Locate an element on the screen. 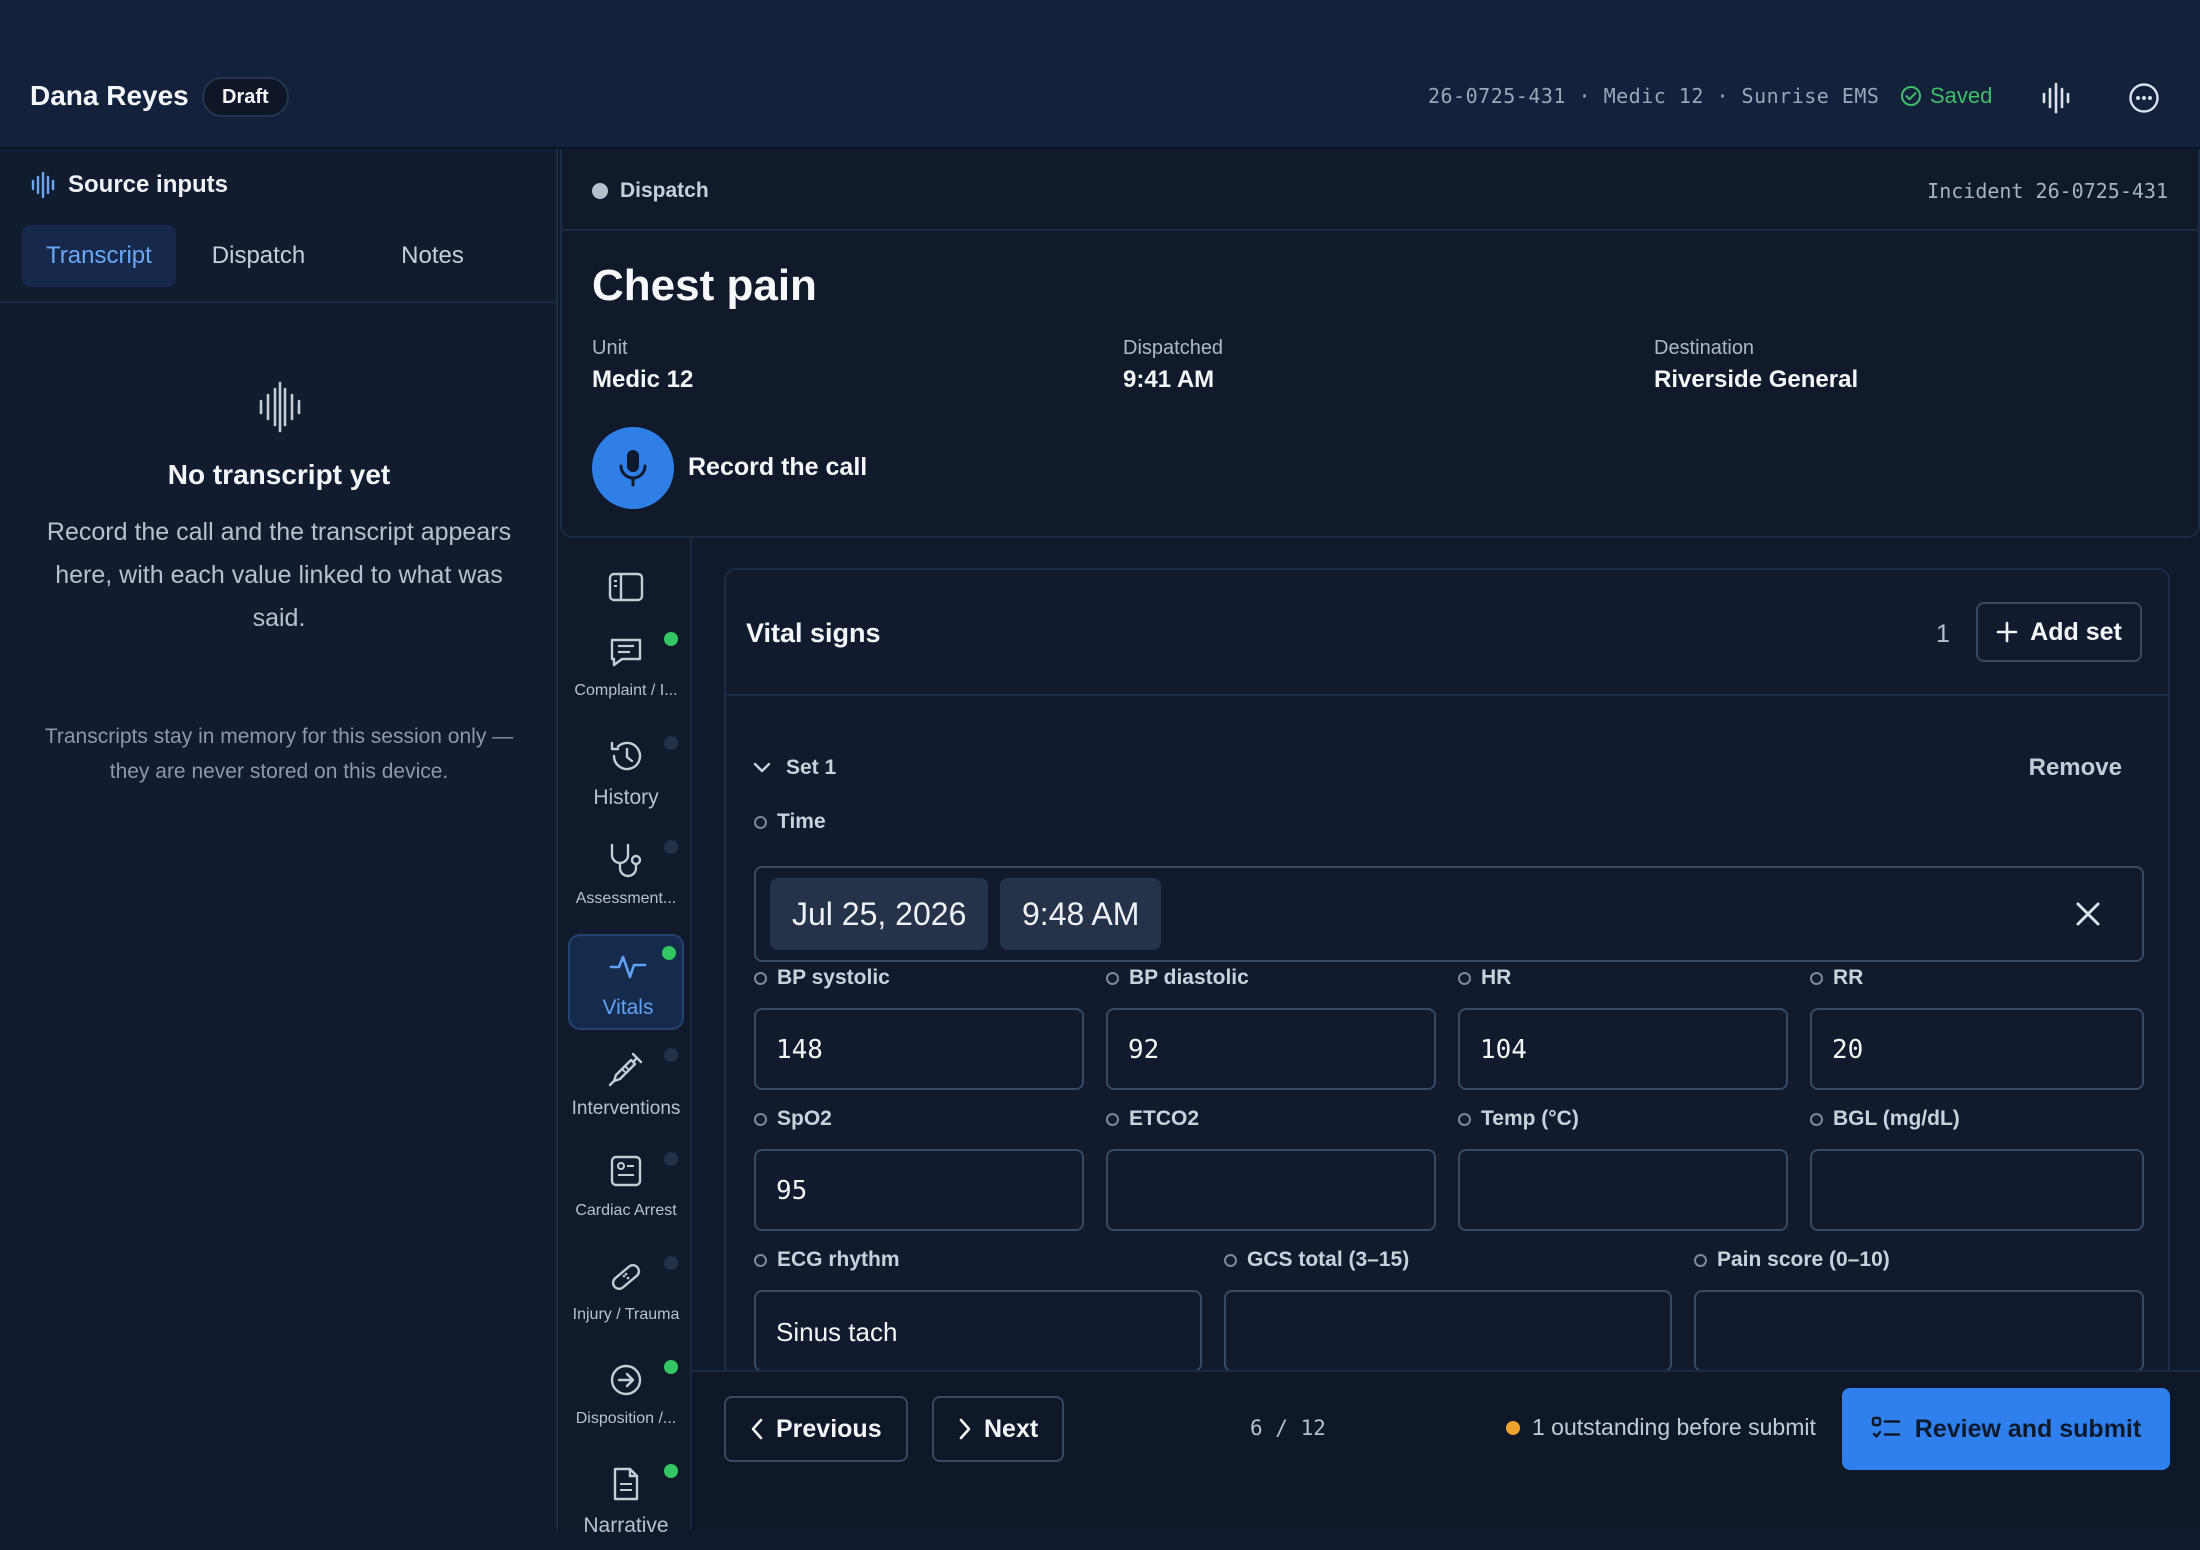 This screenshot has width=2200, height=1550. gcs-input is located at coordinates (1448, 1330).